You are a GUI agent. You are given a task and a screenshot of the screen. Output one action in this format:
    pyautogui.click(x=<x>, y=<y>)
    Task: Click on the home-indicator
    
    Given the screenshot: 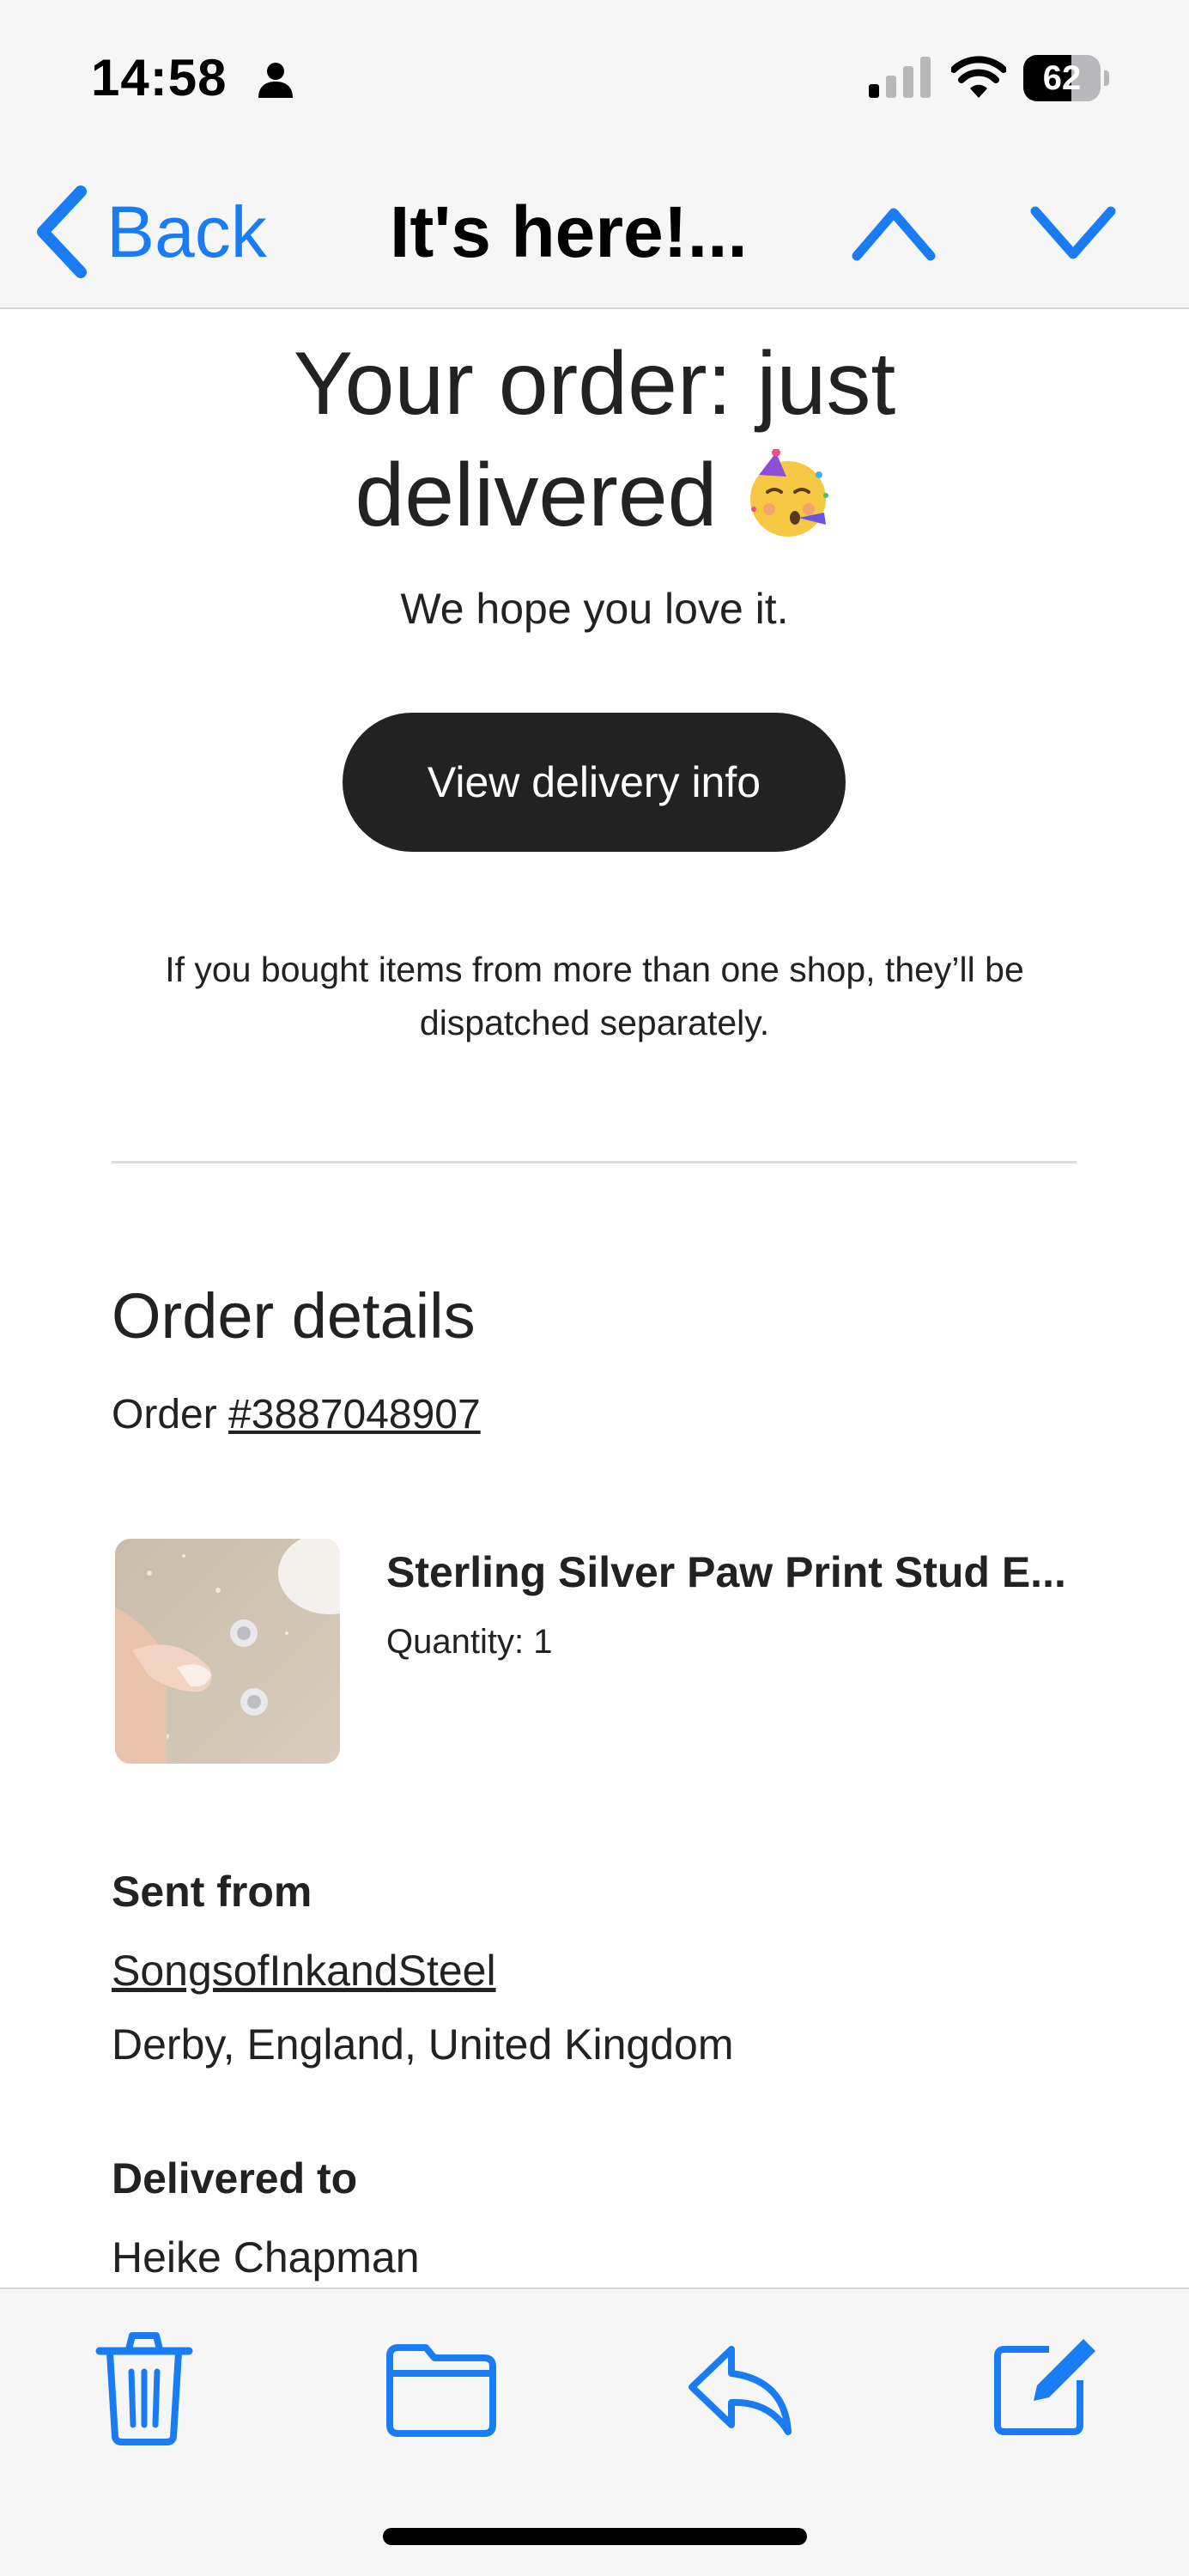 What is the action you would take?
    pyautogui.click(x=595, y=2536)
    